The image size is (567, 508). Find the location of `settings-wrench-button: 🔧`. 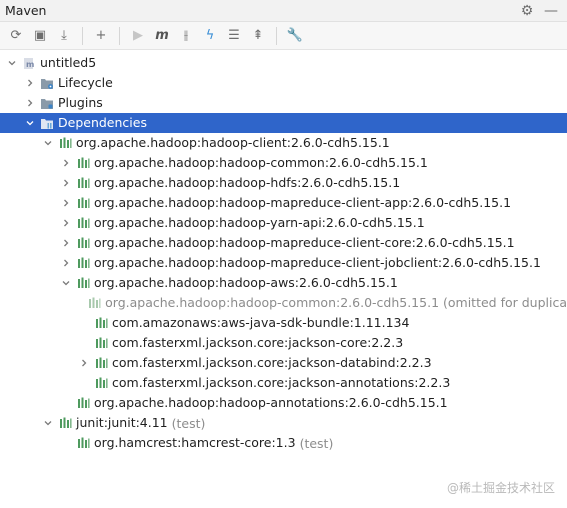

settings-wrench-button: 🔧 is located at coordinates (295, 36).